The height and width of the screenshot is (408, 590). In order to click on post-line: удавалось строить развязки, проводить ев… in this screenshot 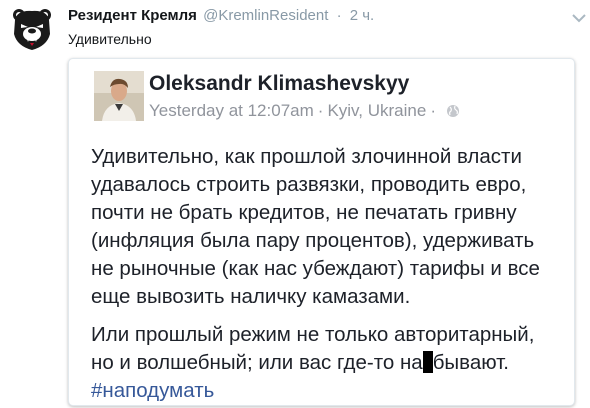, I will do `click(309, 184)`.